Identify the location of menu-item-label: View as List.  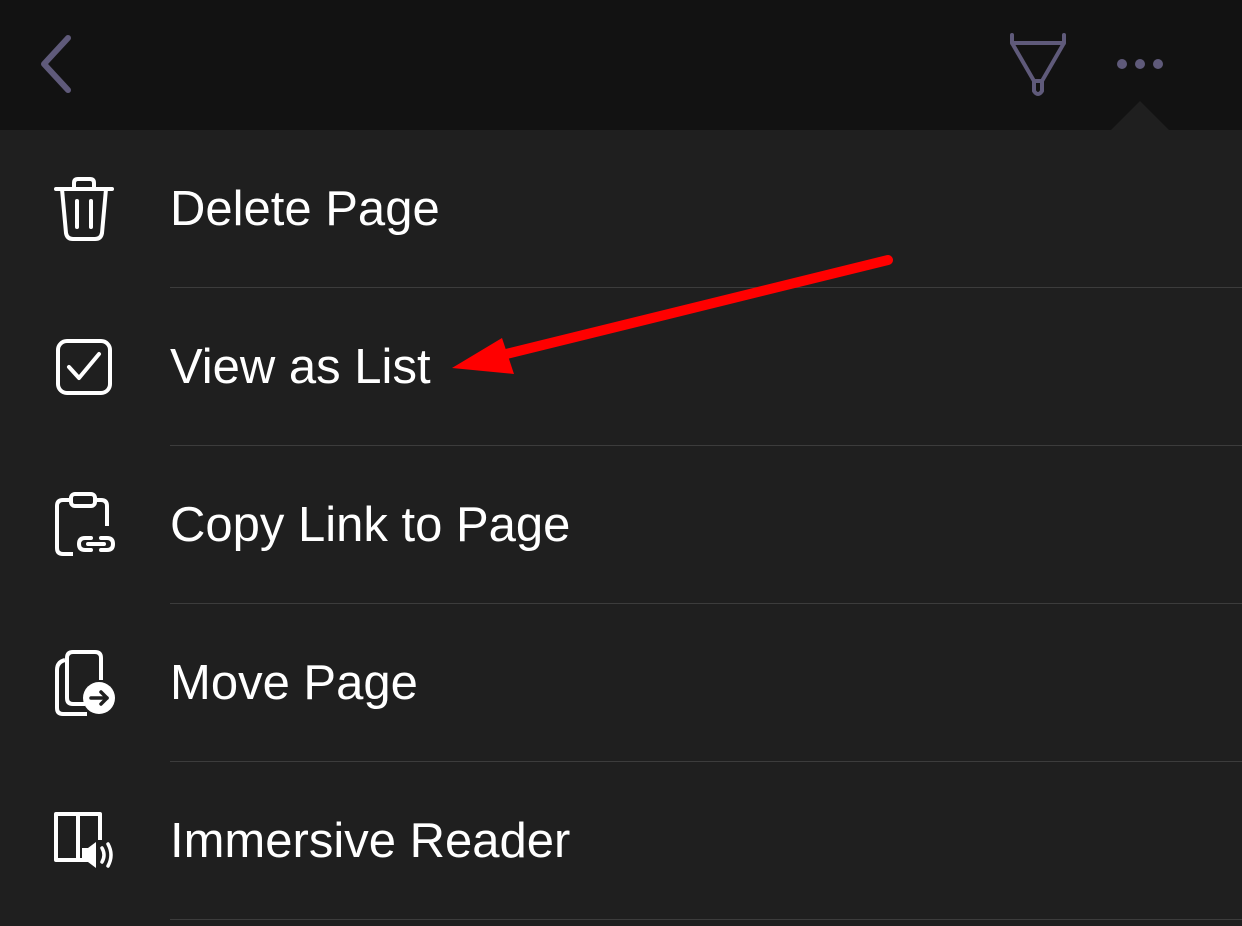
(300, 367).